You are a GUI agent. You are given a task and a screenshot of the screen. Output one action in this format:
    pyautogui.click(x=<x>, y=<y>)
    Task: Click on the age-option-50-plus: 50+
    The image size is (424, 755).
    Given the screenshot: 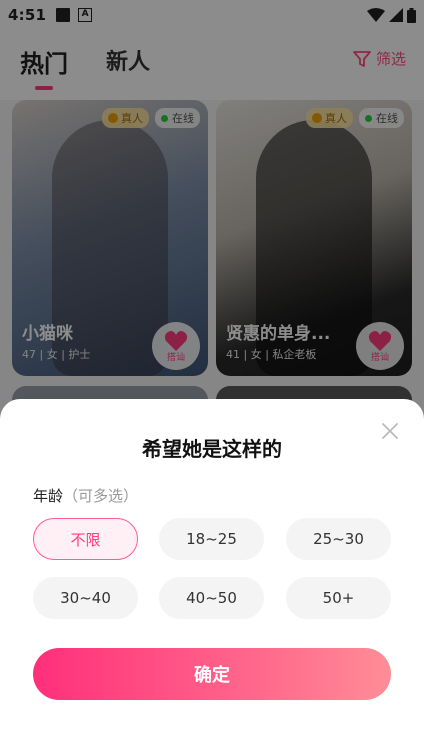 What is the action you would take?
    pyautogui.click(x=338, y=598)
    